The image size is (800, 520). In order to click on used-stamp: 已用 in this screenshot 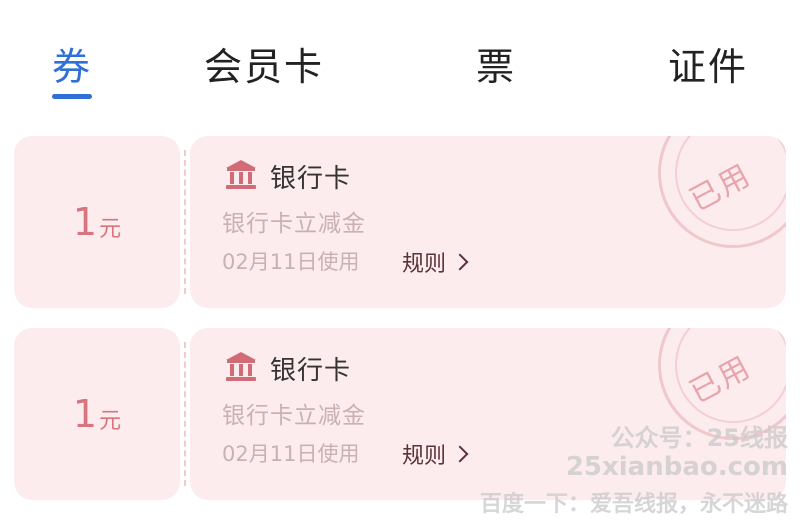, I will do `click(722, 192)`.